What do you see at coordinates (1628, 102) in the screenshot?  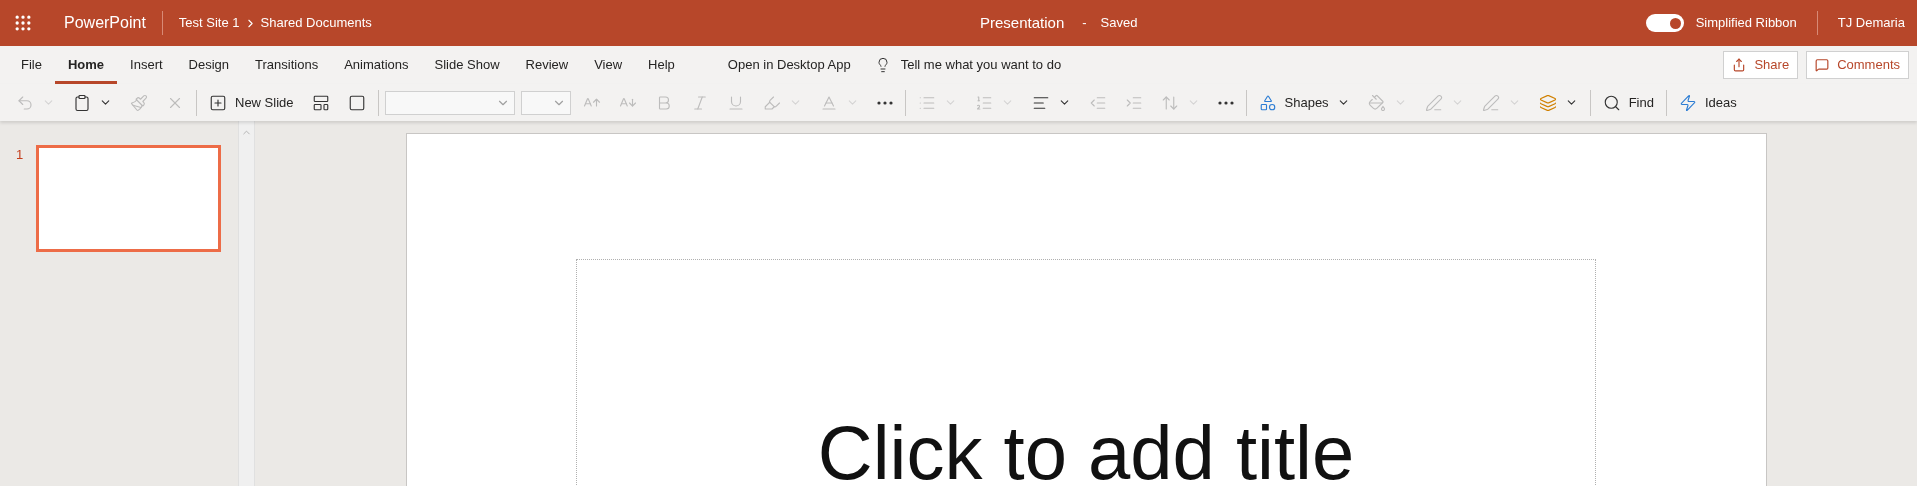 I see `find-button: Find` at bounding box center [1628, 102].